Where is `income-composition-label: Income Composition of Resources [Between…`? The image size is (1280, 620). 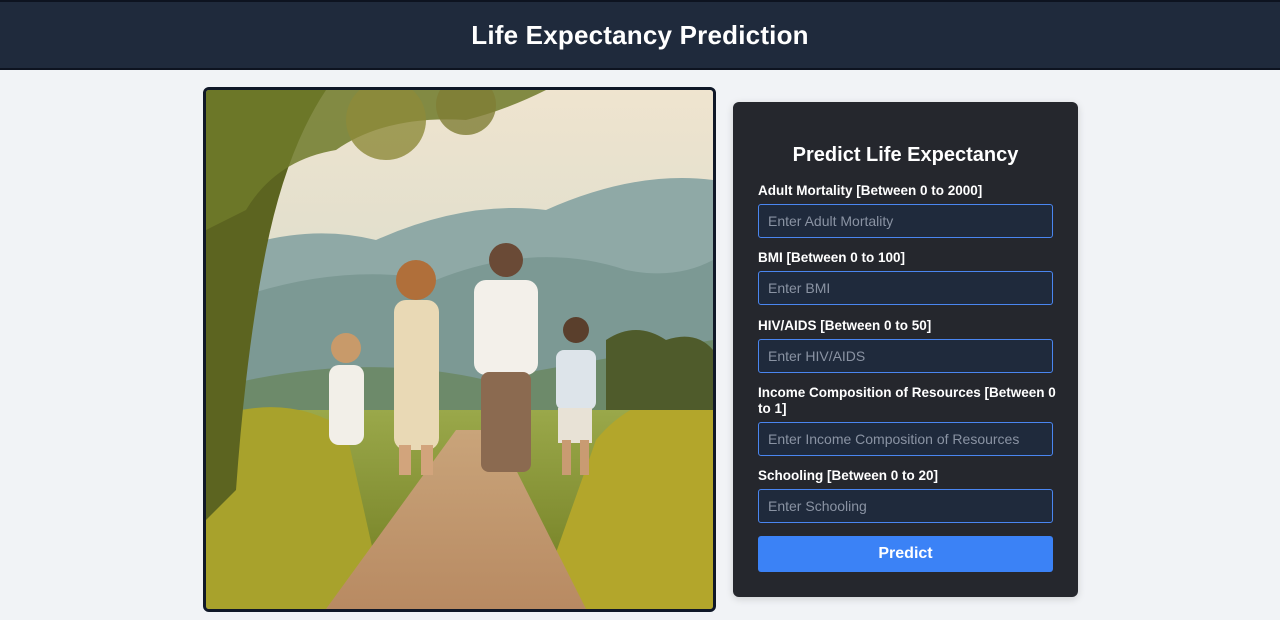
income-composition-label: Income Composition of Resources [Between… is located at coordinates (907, 400).